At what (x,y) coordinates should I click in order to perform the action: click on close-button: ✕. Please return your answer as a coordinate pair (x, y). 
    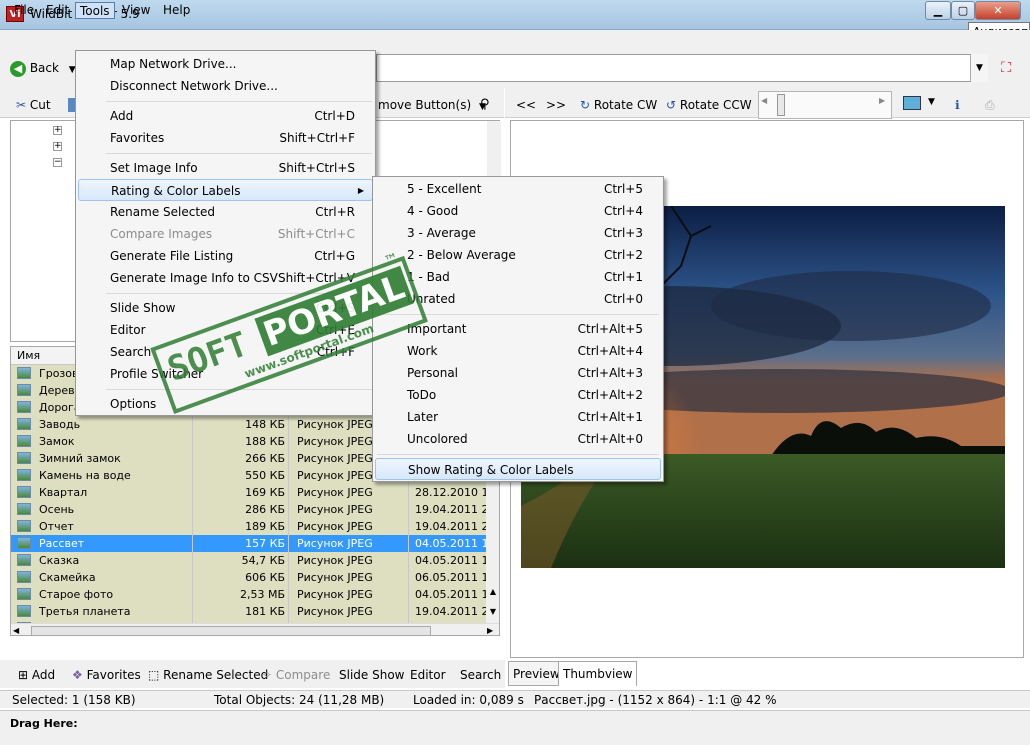
    Looking at the image, I should click on (998, 10).